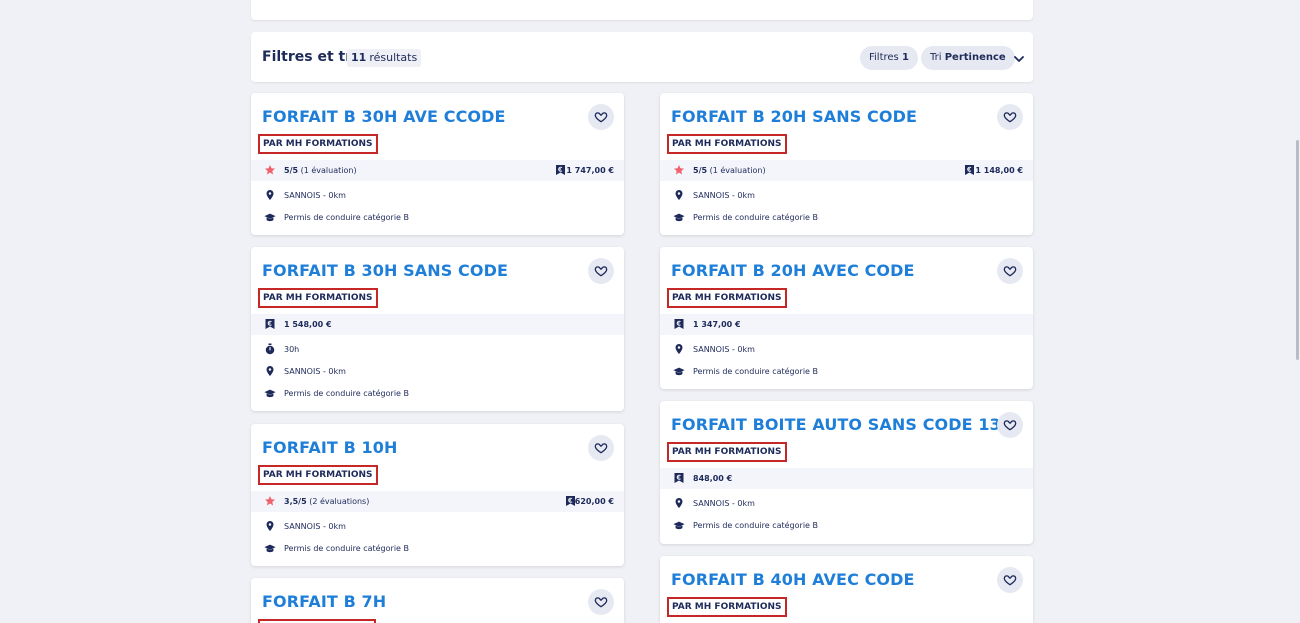 Image resolution: width=1300 pixels, height=623 pixels. What do you see at coordinates (794, 116) in the screenshot?
I see `card-title: FORFAIT B 20H SANS CODE` at bounding box center [794, 116].